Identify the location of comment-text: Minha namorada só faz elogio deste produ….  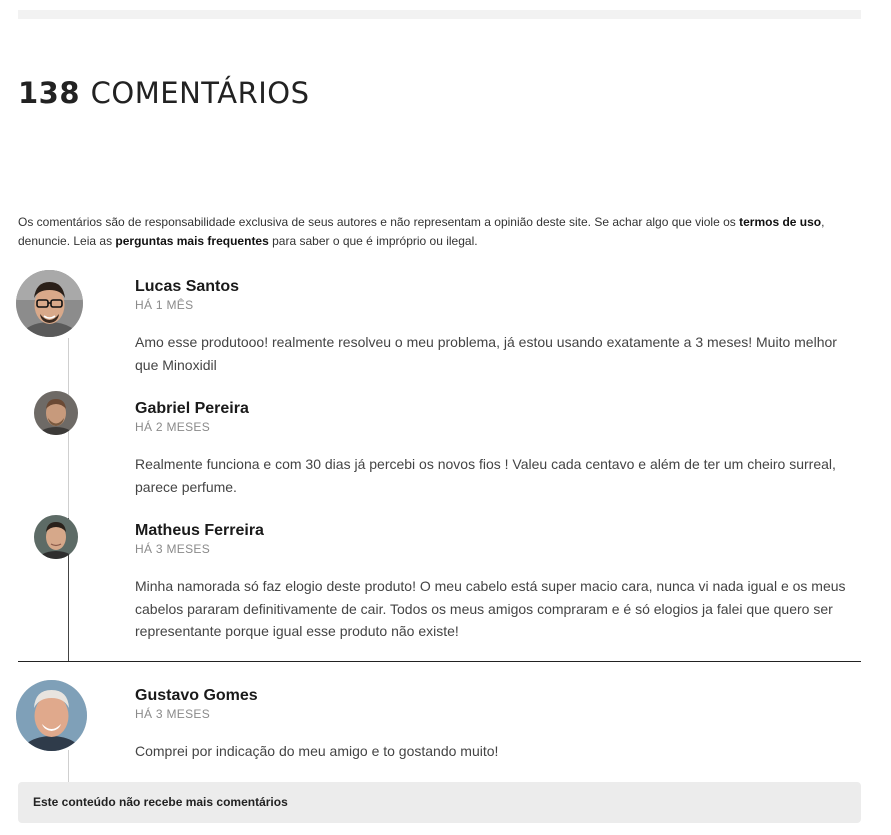
(490, 608).